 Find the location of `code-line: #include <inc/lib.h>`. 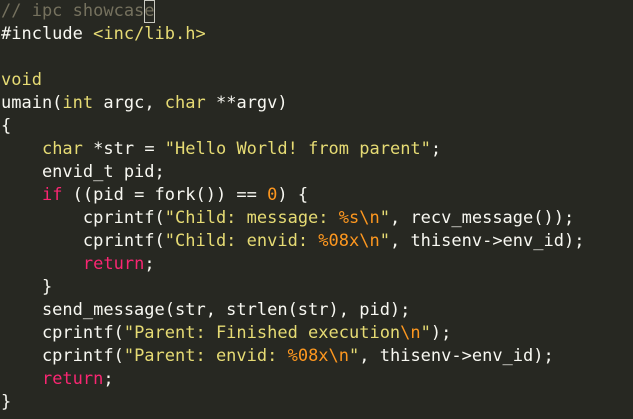

code-line: #include <inc/lib.h> is located at coordinates (103, 34).